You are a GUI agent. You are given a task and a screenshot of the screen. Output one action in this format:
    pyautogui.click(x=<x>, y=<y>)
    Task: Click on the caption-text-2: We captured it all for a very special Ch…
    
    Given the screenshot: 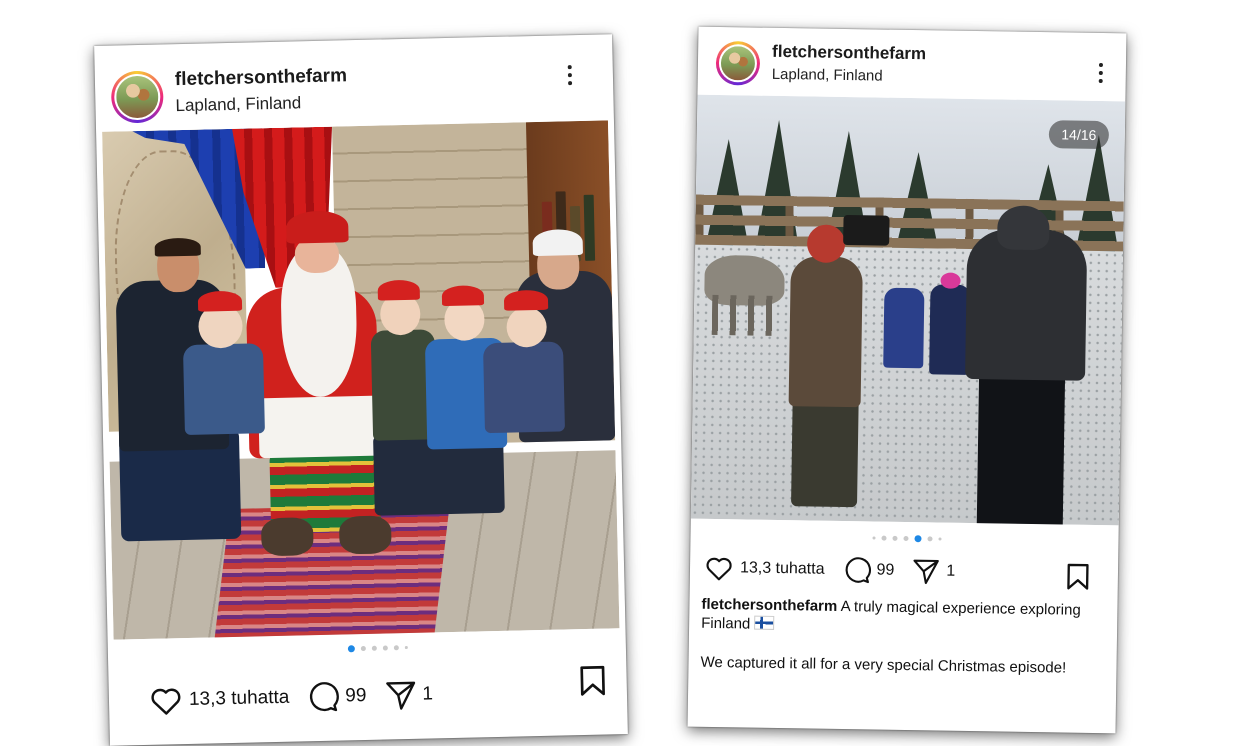 What is the action you would take?
    pyautogui.click(x=883, y=665)
    